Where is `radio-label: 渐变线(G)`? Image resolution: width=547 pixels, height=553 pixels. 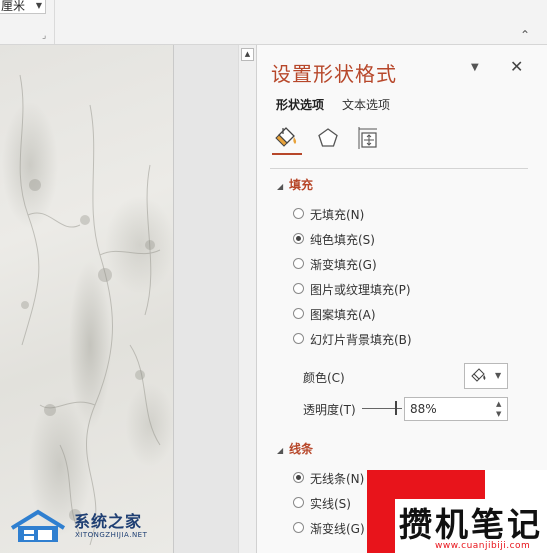
radio-label: 渐变线(G) is located at coordinates (337, 529).